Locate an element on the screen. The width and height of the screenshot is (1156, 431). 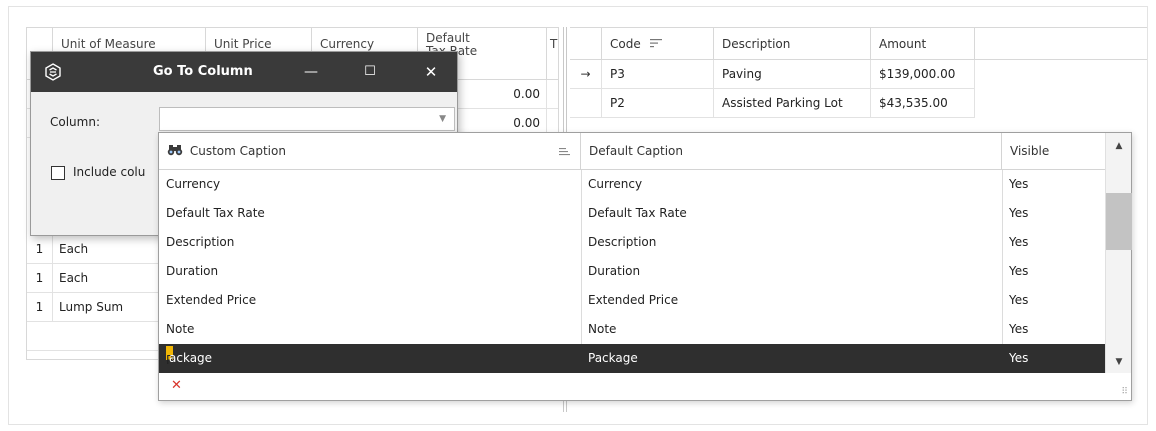
default-caption-cell: Default Tax Rate is located at coordinates (637, 213).